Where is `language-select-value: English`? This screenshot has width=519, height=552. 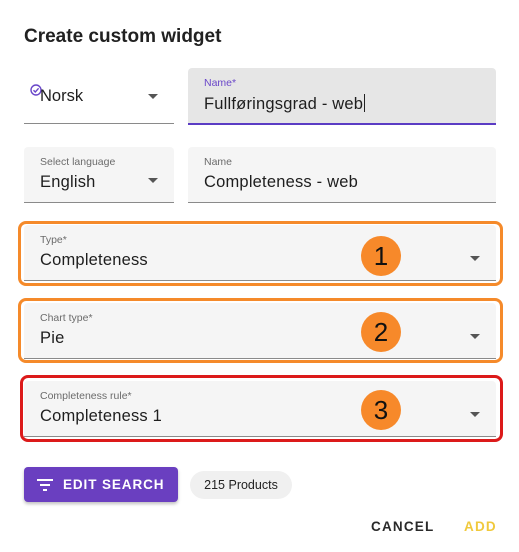
language-select-value: English is located at coordinates (68, 182).